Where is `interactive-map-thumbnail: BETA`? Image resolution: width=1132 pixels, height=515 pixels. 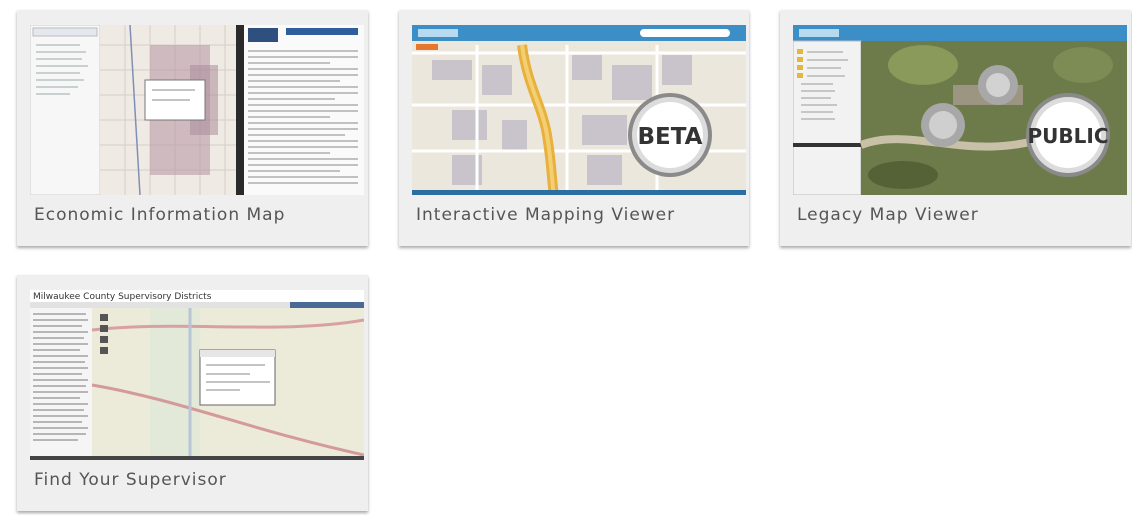
interactive-map-thumbnail: BETA is located at coordinates (579, 110).